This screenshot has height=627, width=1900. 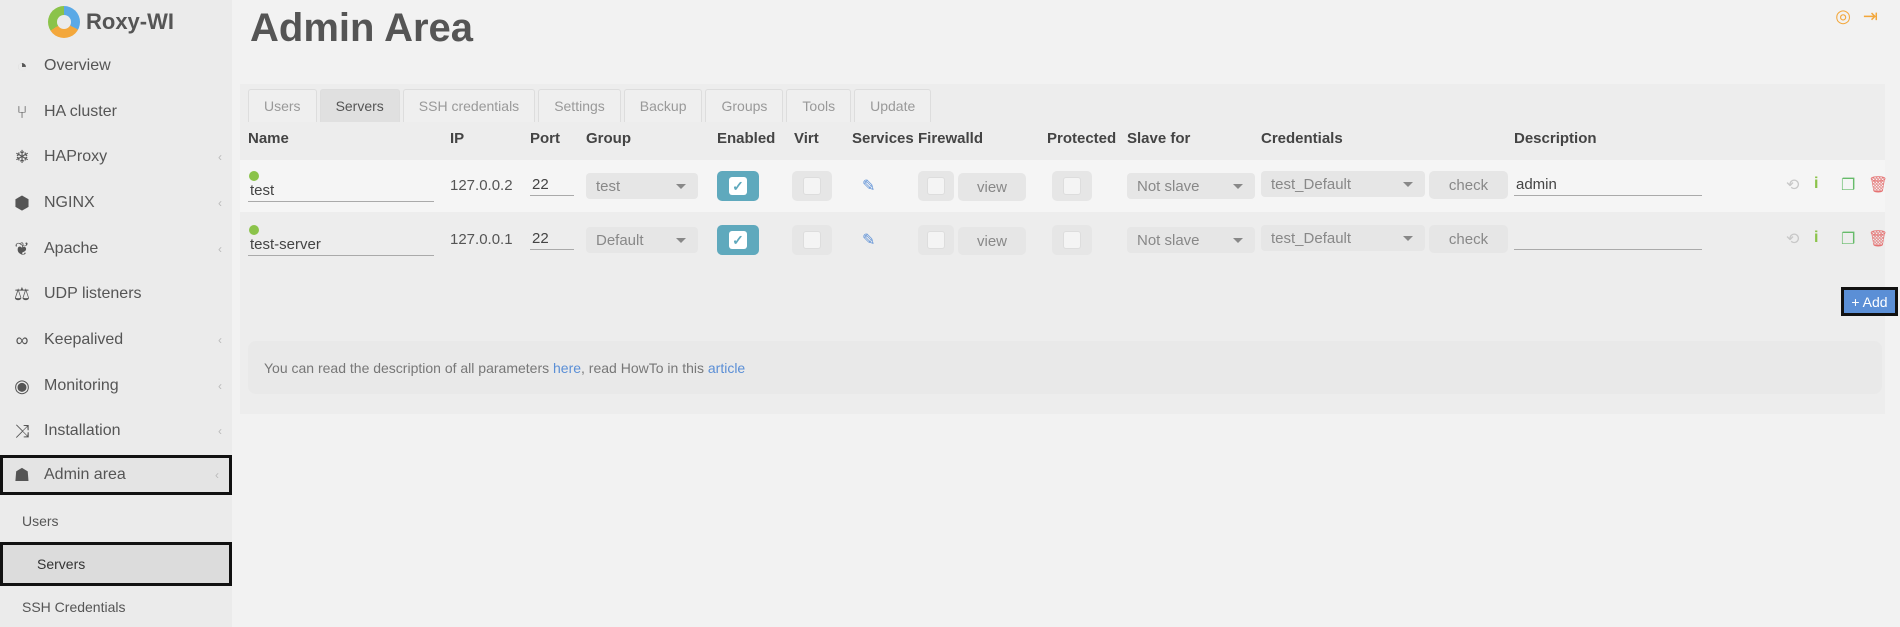 I want to click on sidebar-subitem-label: Users, so click(x=40, y=521).